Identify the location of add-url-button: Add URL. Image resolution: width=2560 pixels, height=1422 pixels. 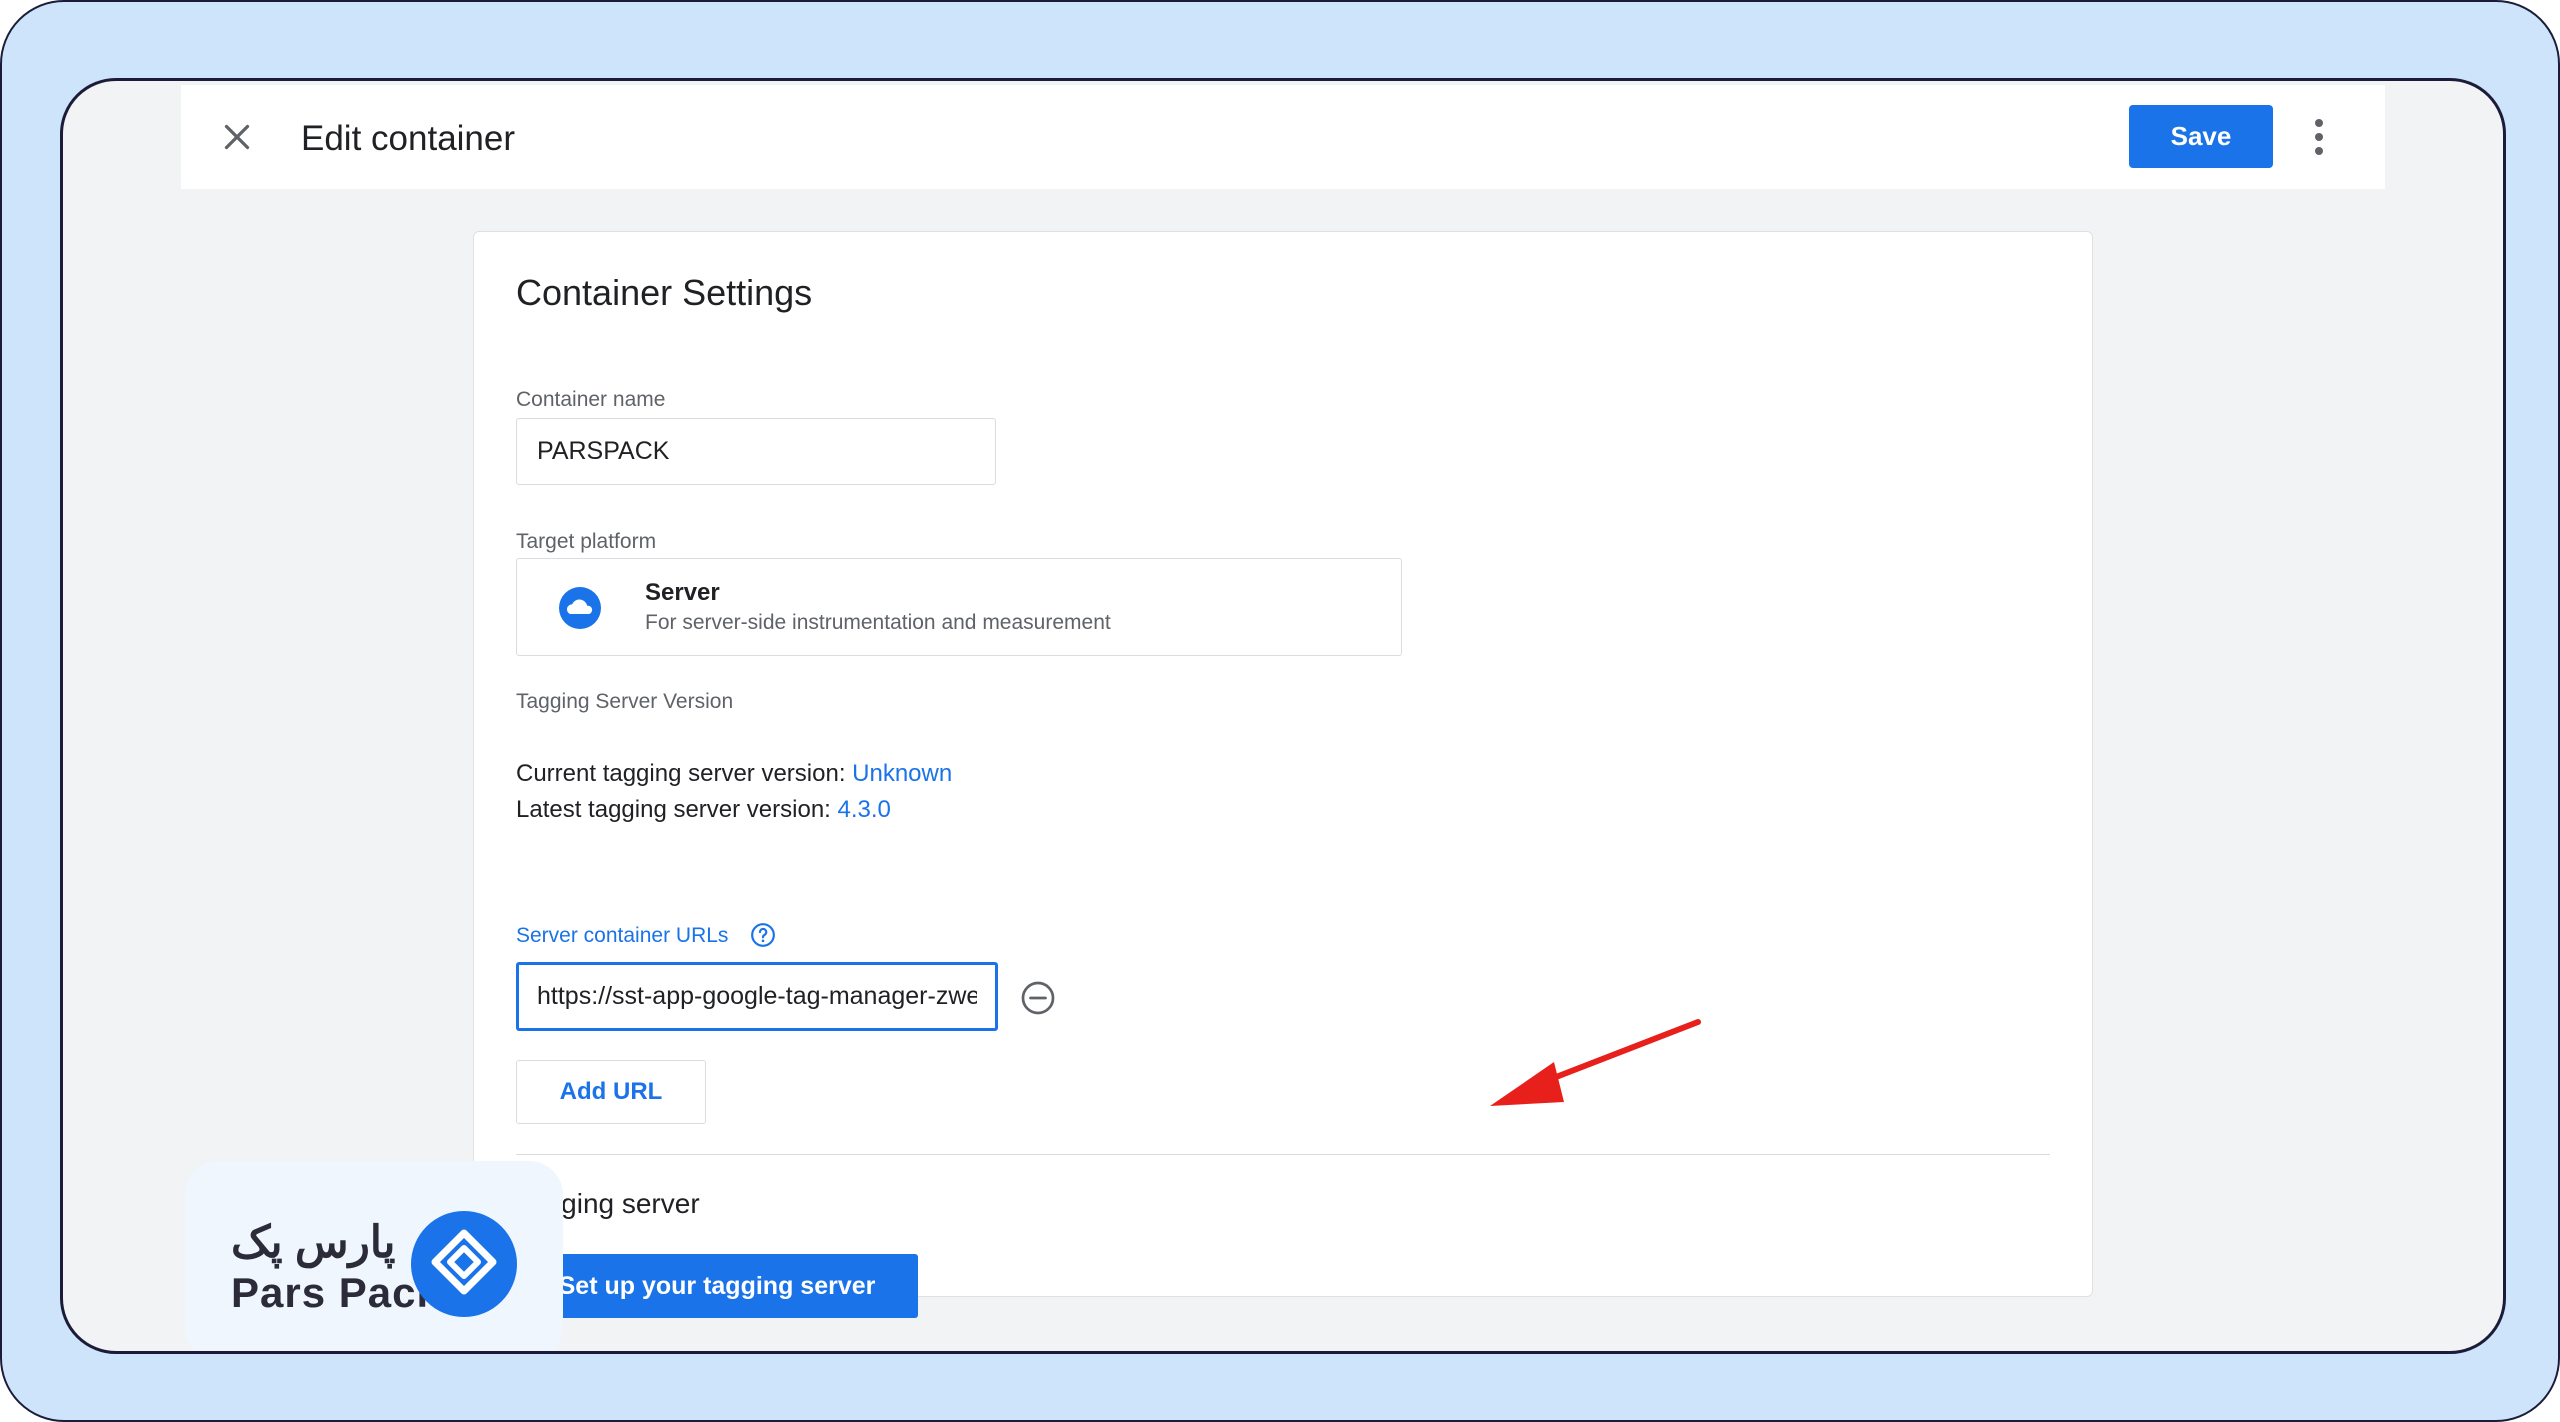
(611, 1092).